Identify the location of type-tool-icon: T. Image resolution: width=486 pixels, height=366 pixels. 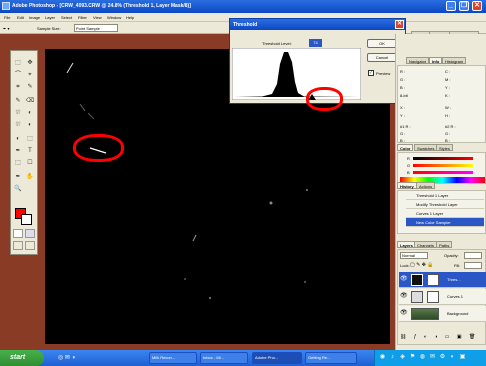
(30, 151).